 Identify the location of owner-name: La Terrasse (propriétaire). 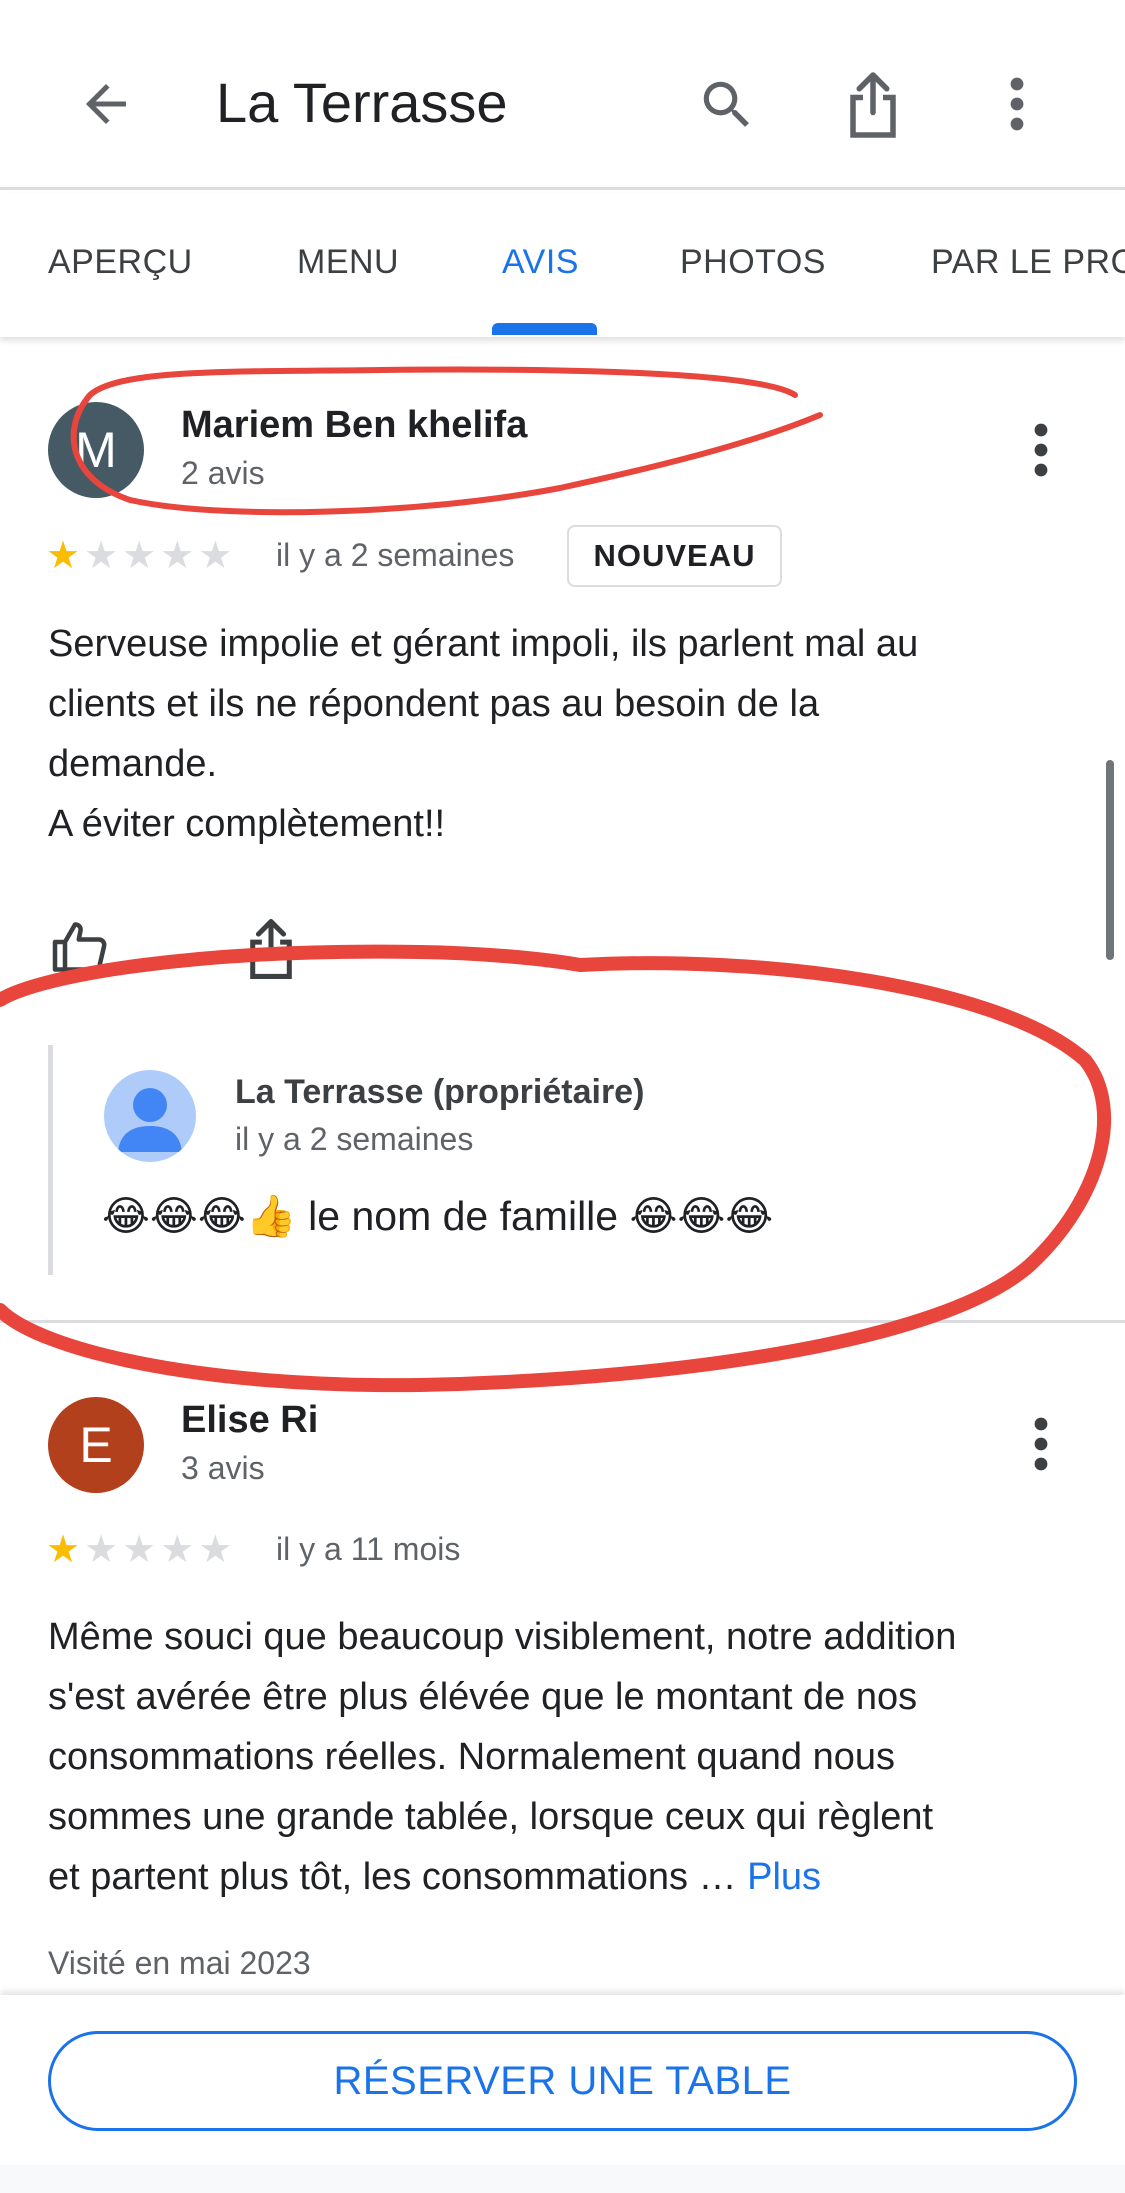
(440, 1092).